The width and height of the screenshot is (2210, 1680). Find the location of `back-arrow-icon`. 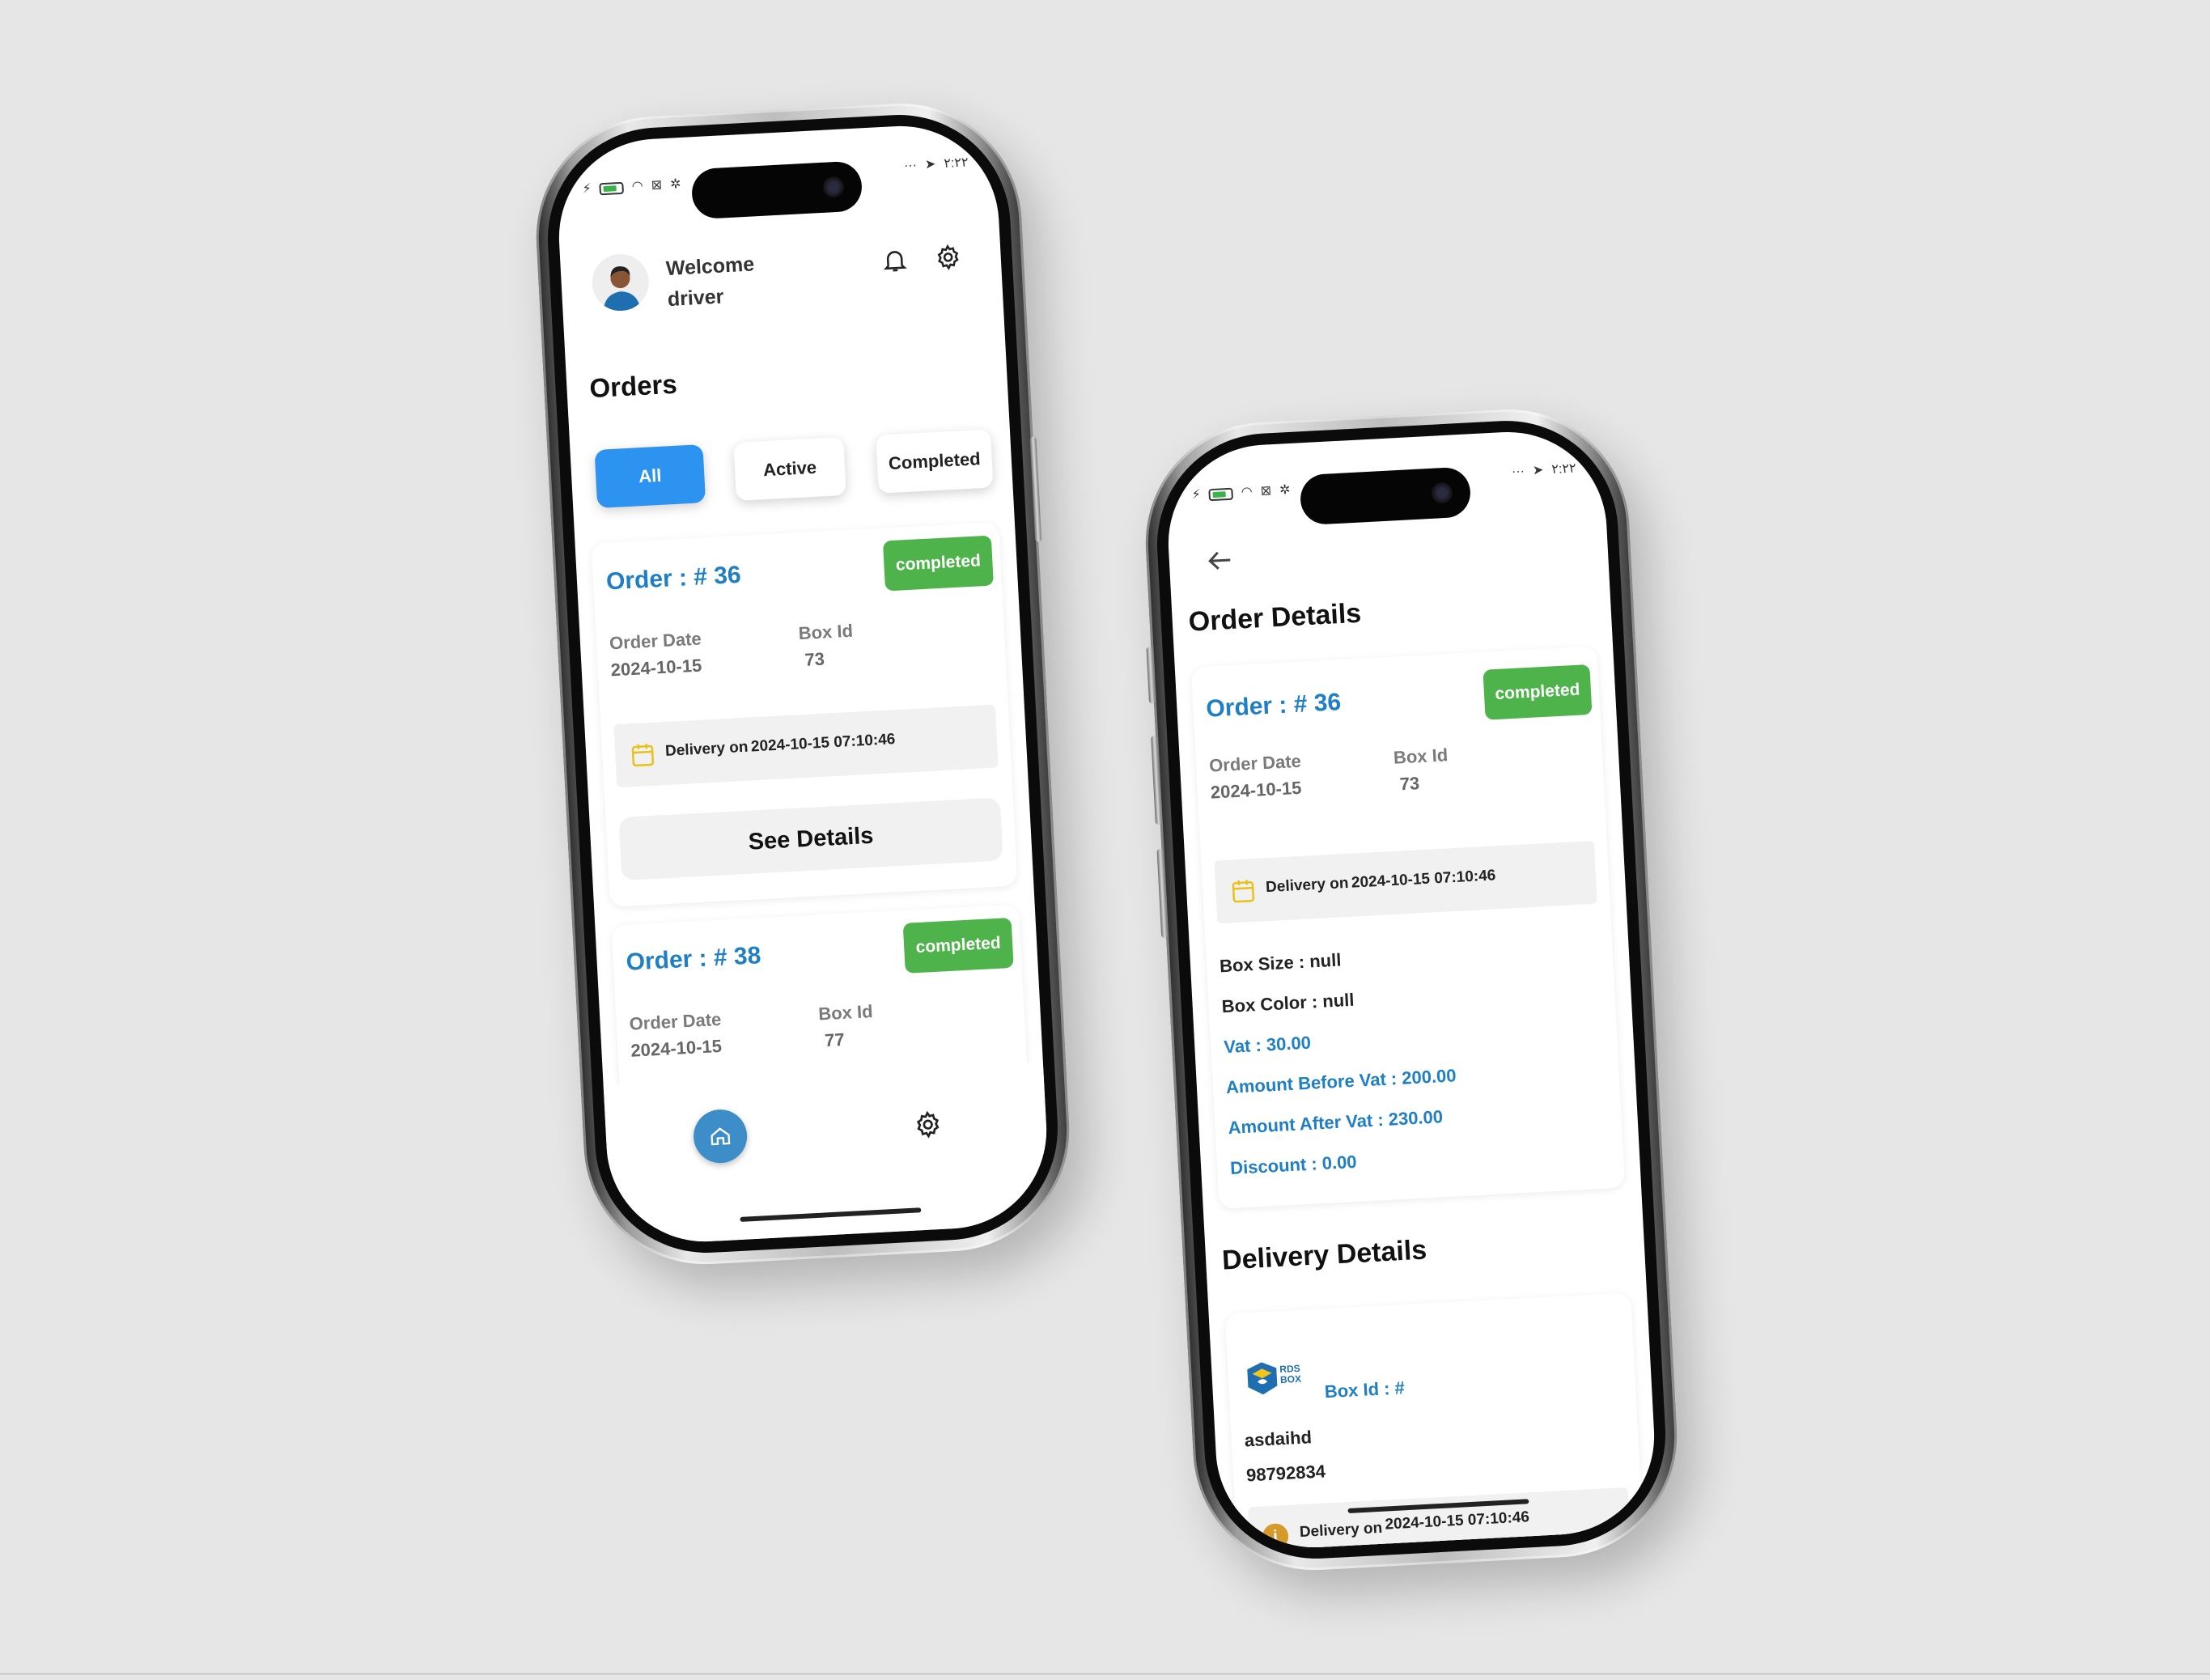

back-arrow-icon is located at coordinates (1220, 561).